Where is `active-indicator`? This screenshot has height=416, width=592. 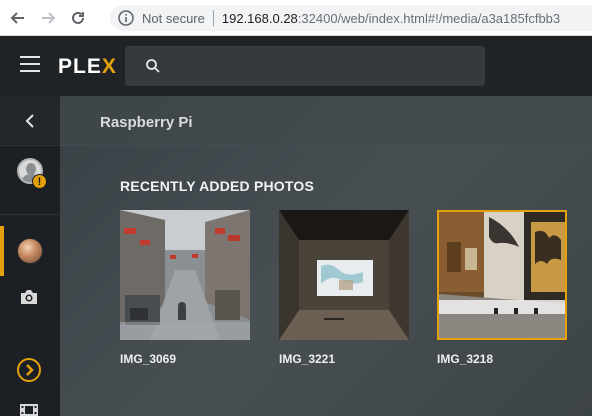 active-indicator is located at coordinates (2, 251).